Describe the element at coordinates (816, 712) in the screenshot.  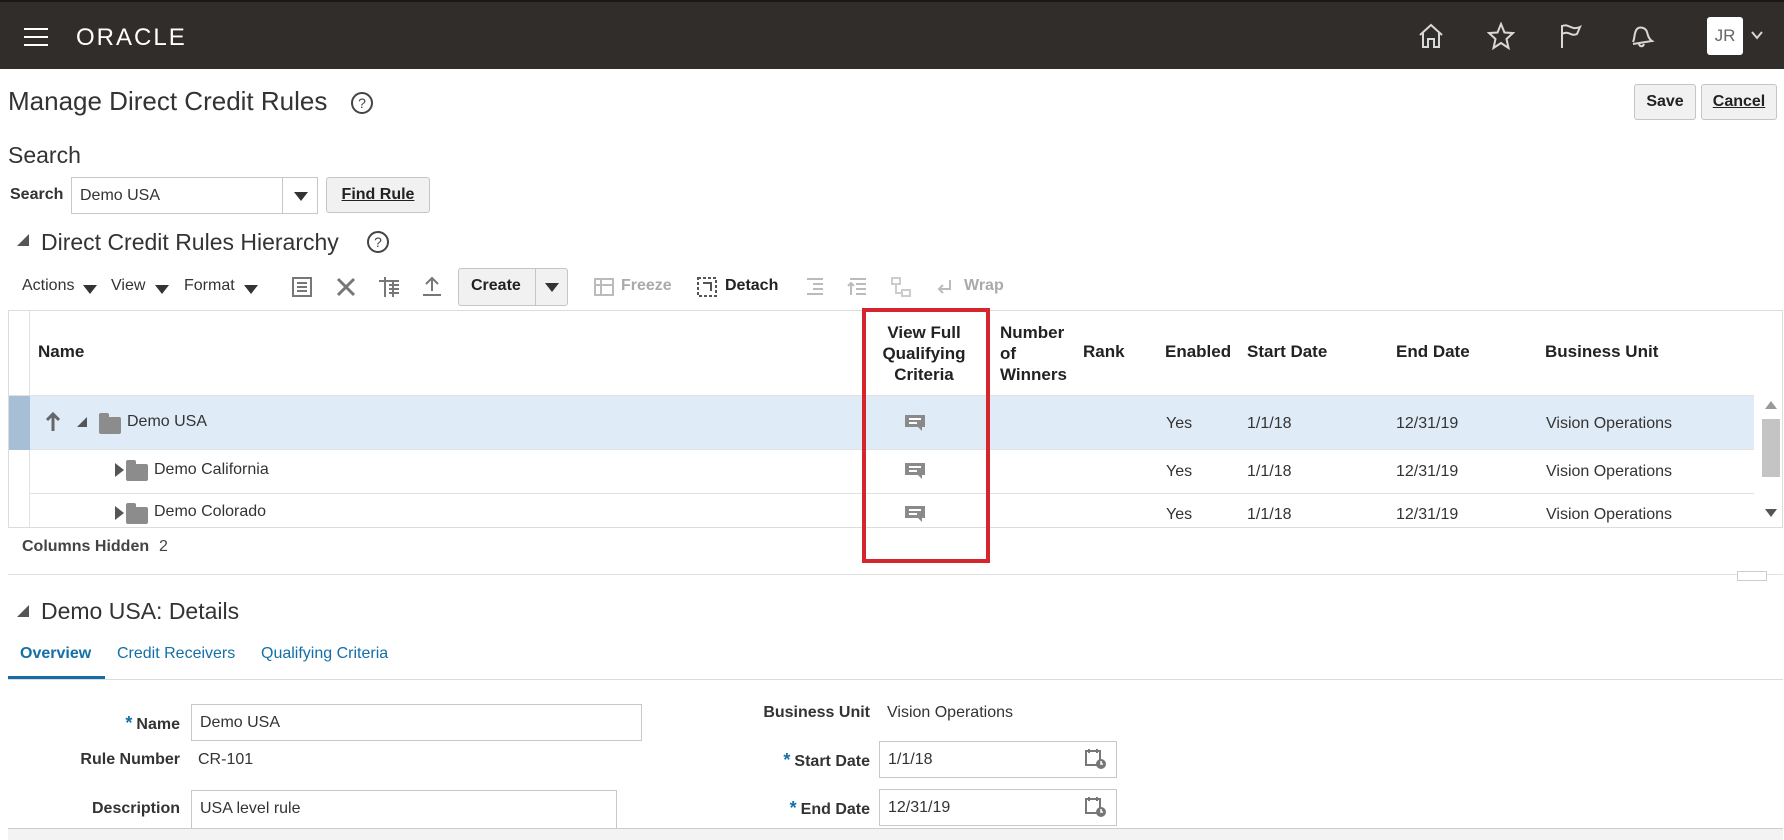
I see `business-unit-label: Business Unit` at that location.